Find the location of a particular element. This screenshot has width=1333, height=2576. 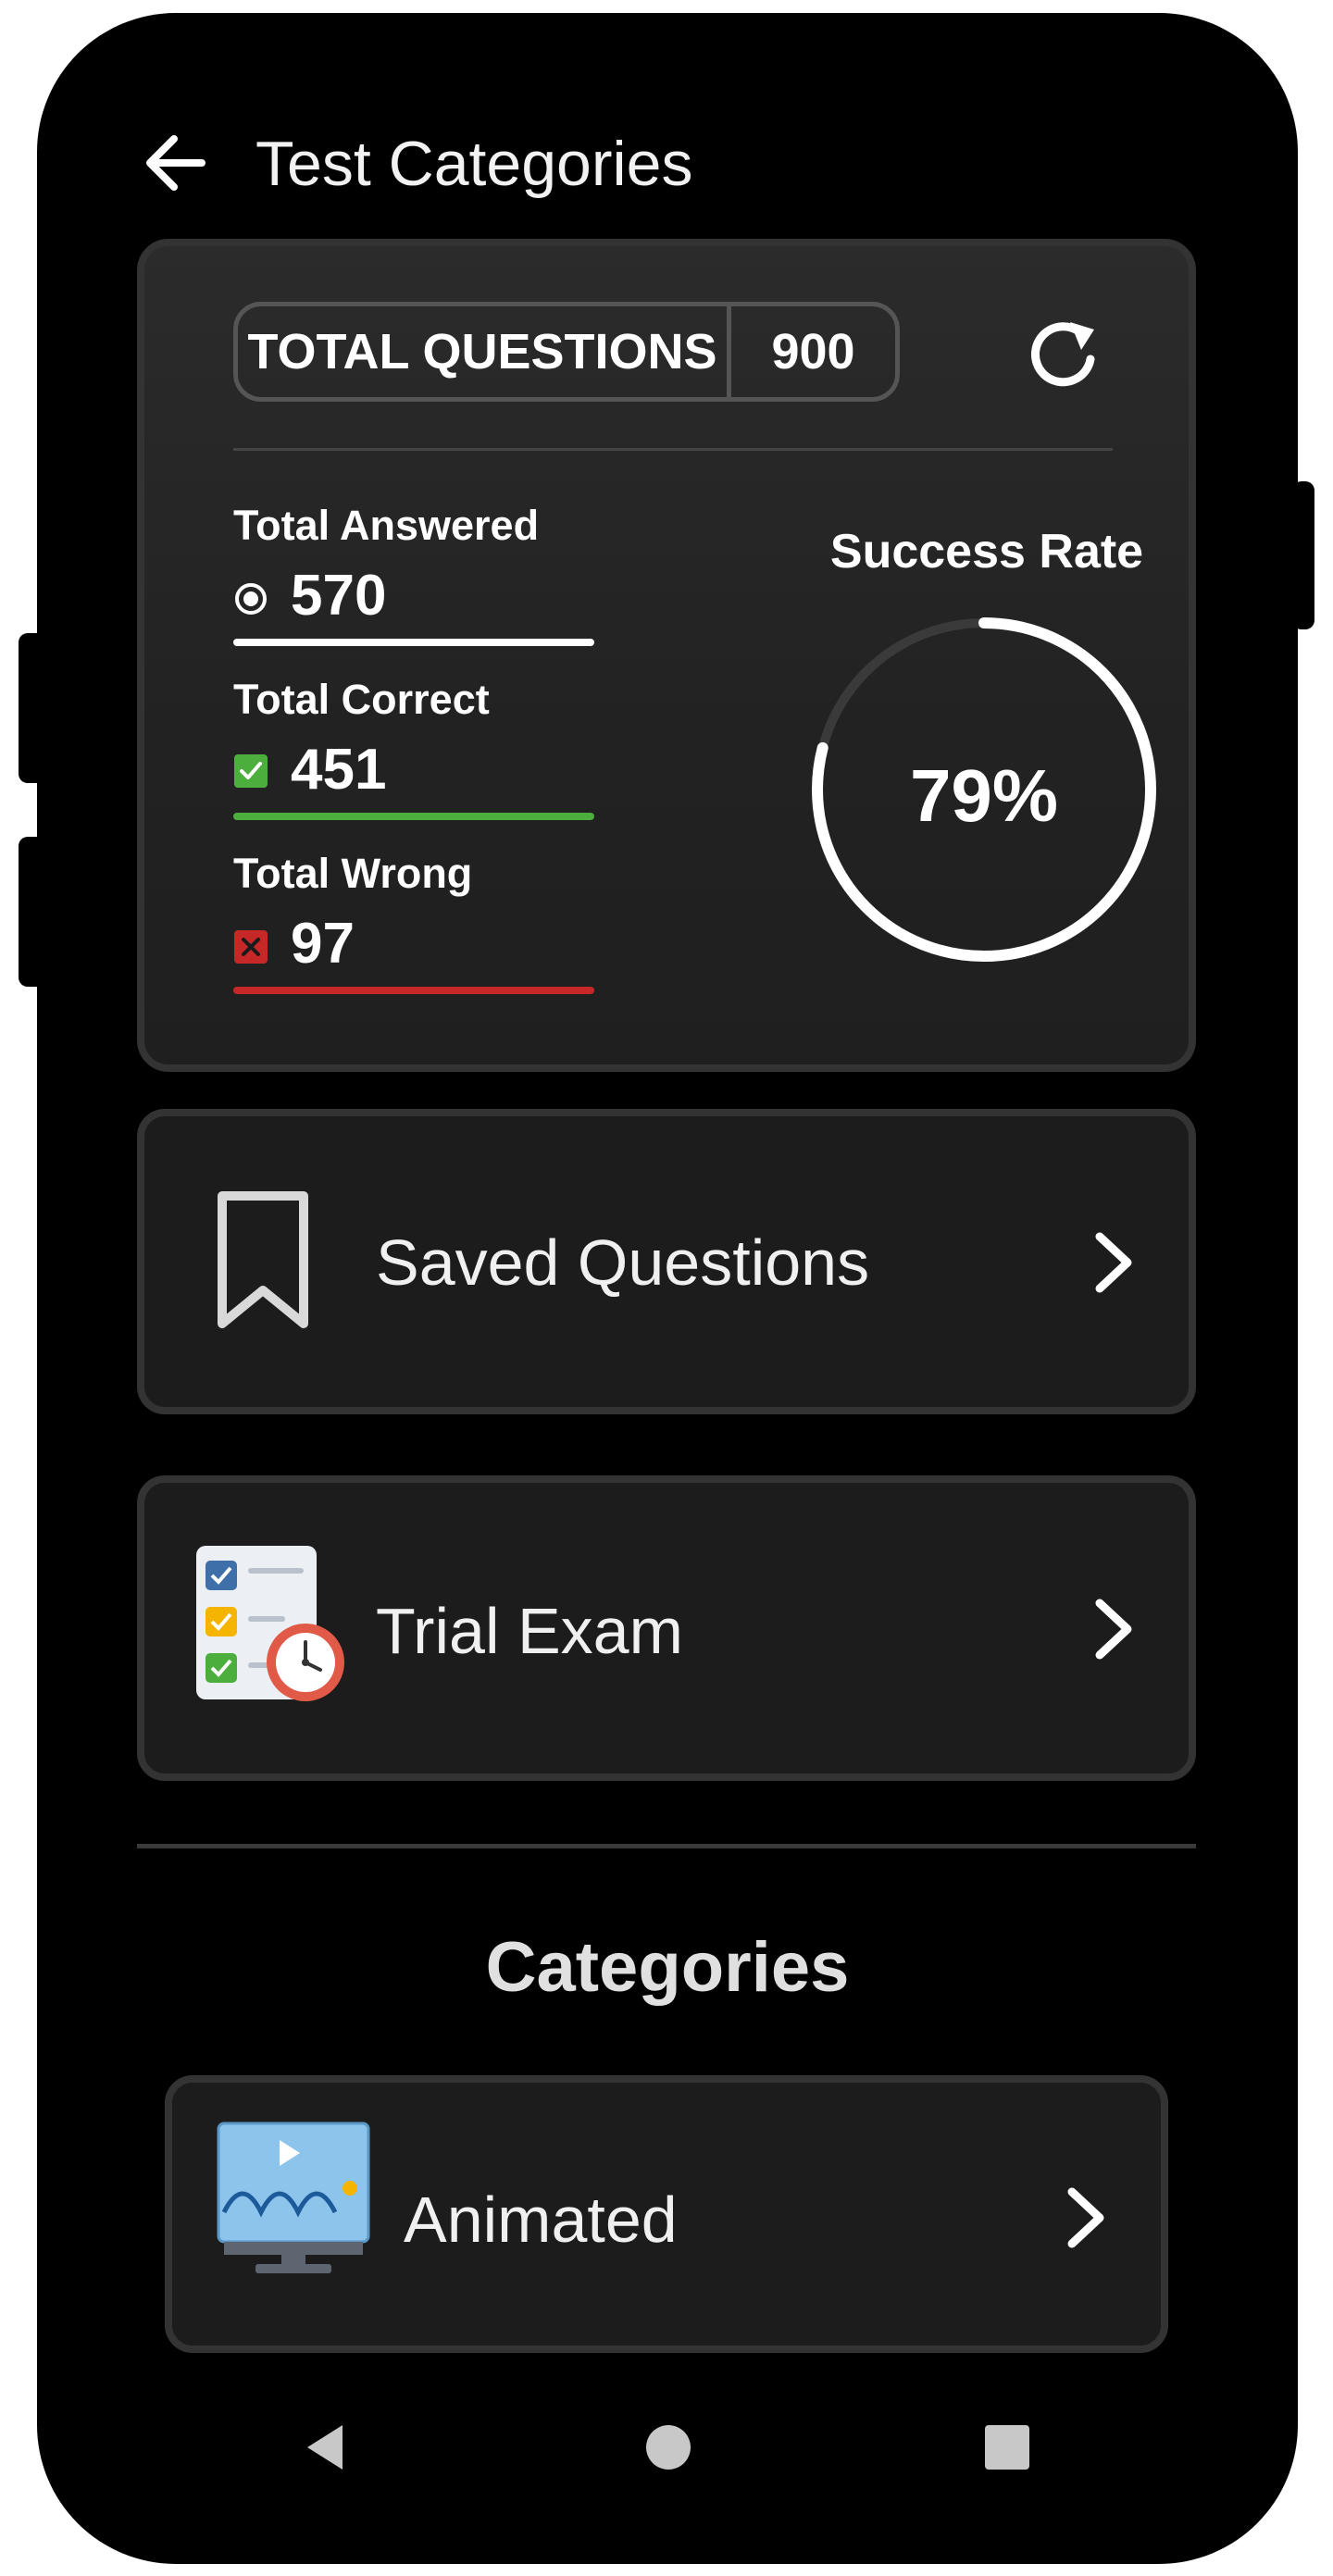

answered-value: 570 is located at coordinates (339, 596).